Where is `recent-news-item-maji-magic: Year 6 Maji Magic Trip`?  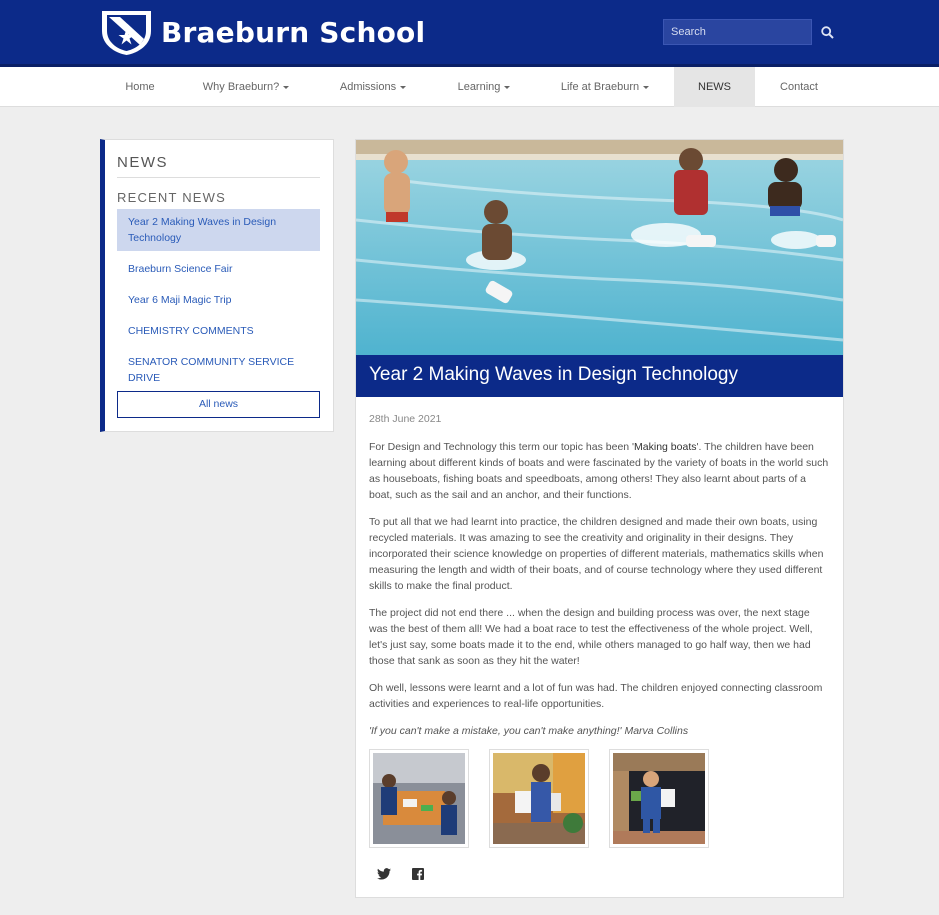
recent-news-item-maji-magic: Year 6 Maji Magic Trip is located at coordinates (218, 300).